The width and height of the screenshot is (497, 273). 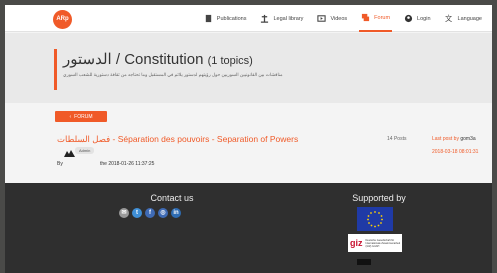 I want to click on last-post-date: 2018-03-18 08:01:31, so click(x=455, y=152).